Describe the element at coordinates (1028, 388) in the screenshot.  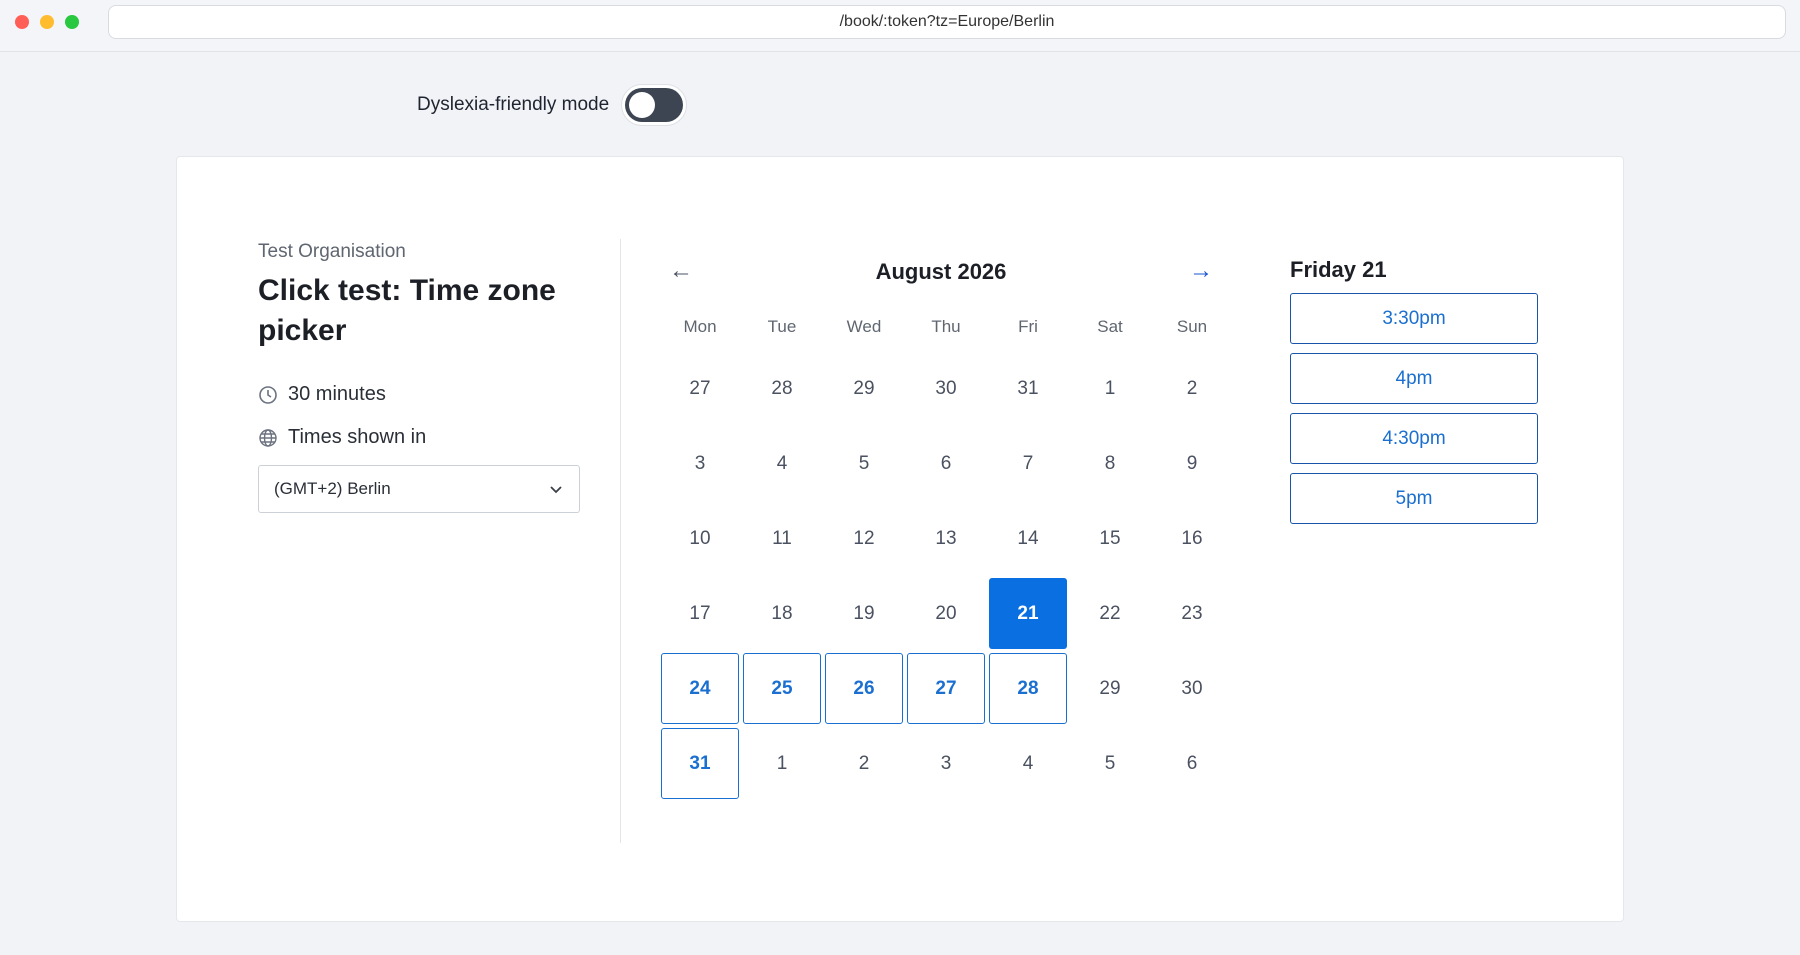
I see `calendar-day: 31` at that location.